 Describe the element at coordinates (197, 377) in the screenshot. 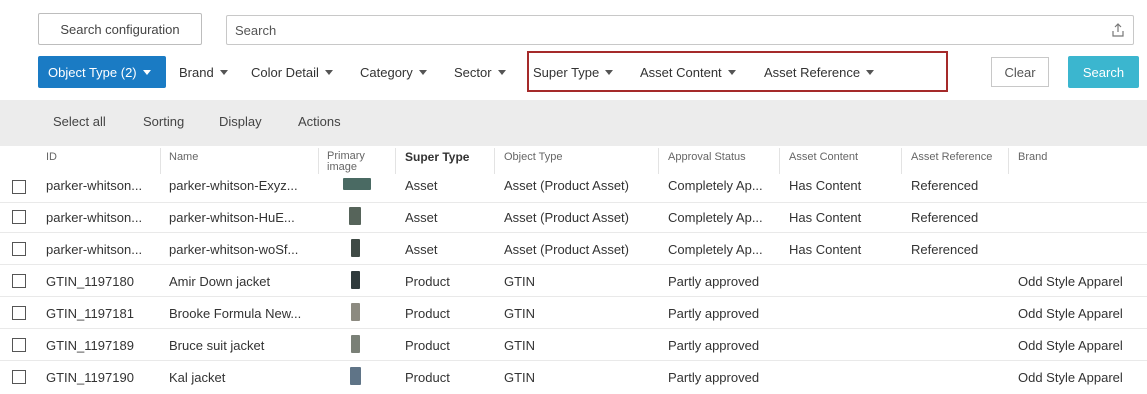

I see `cell-name: Kal jacket` at that location.